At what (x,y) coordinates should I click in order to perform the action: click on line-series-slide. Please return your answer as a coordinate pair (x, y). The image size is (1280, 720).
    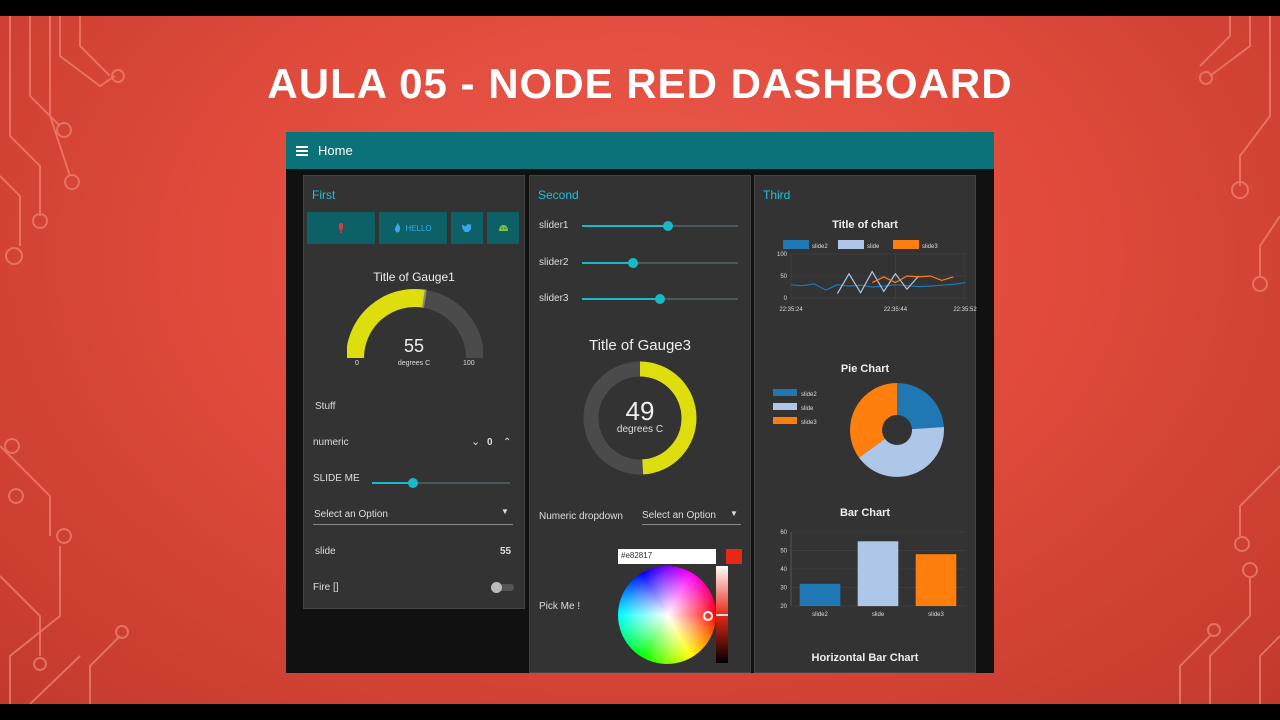
    Looking at the image, I should click on (878, 282).